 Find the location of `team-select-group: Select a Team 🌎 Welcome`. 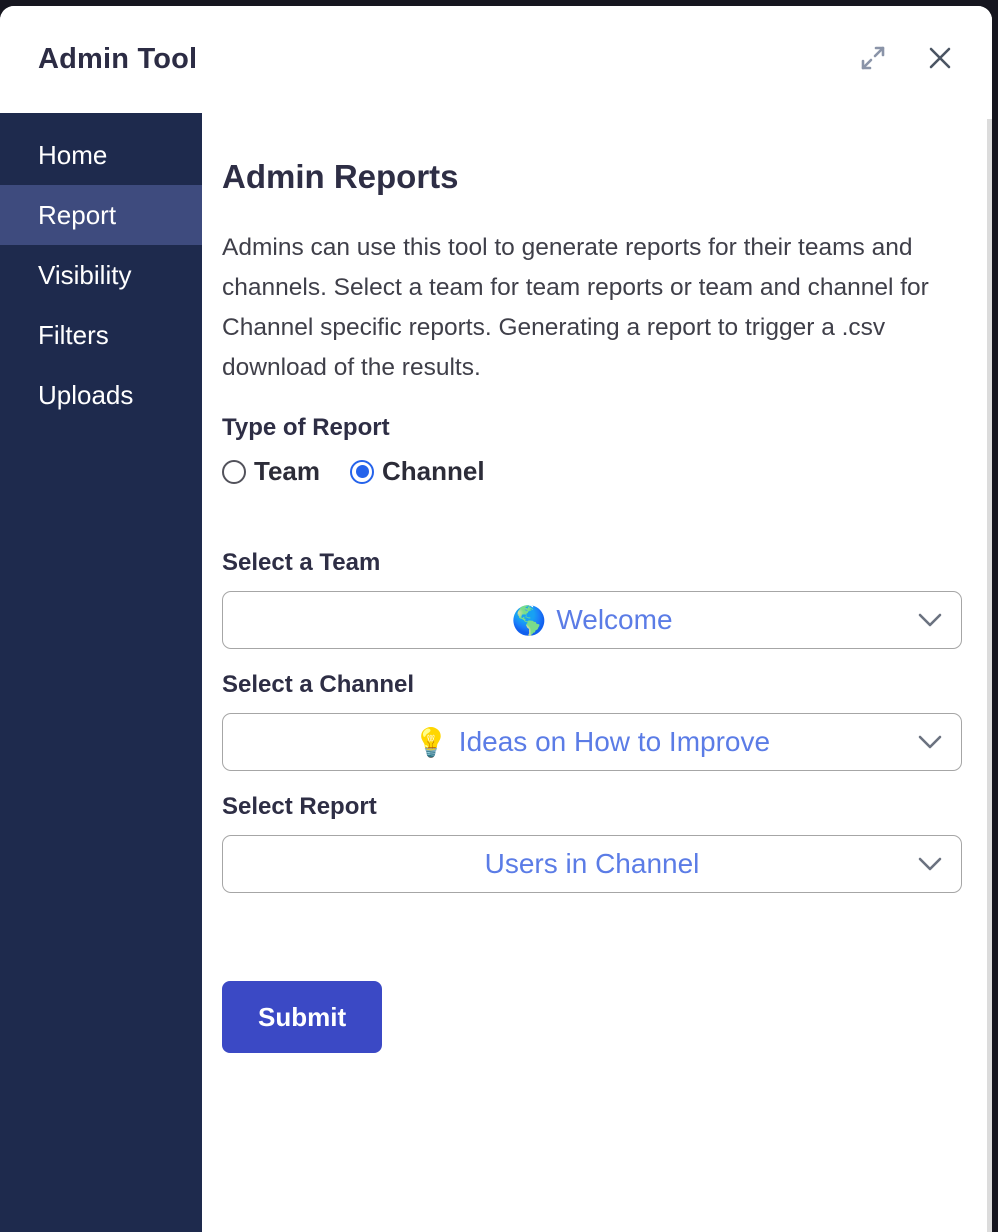

team-select-group: Select a Team 🌎 Welcome is located at coordinates (592, 599).